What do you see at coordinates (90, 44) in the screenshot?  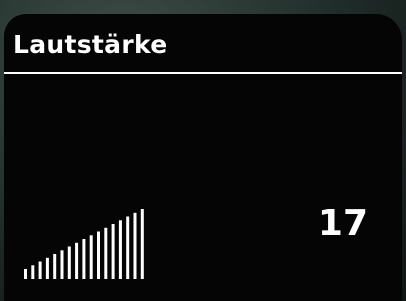 I see `page-title: Lautstärke` at bounding box center [90, 44].